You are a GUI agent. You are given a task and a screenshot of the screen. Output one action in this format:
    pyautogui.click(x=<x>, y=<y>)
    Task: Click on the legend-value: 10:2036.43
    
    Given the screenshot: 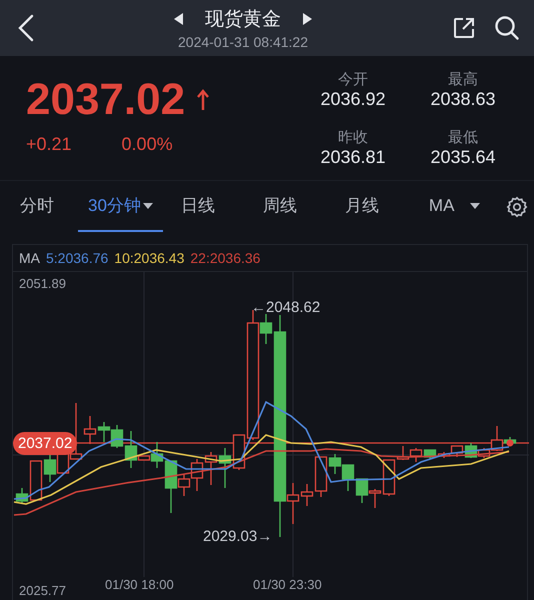 What is the action you would take?
    pyautogui.click(x=149, y=258)
    